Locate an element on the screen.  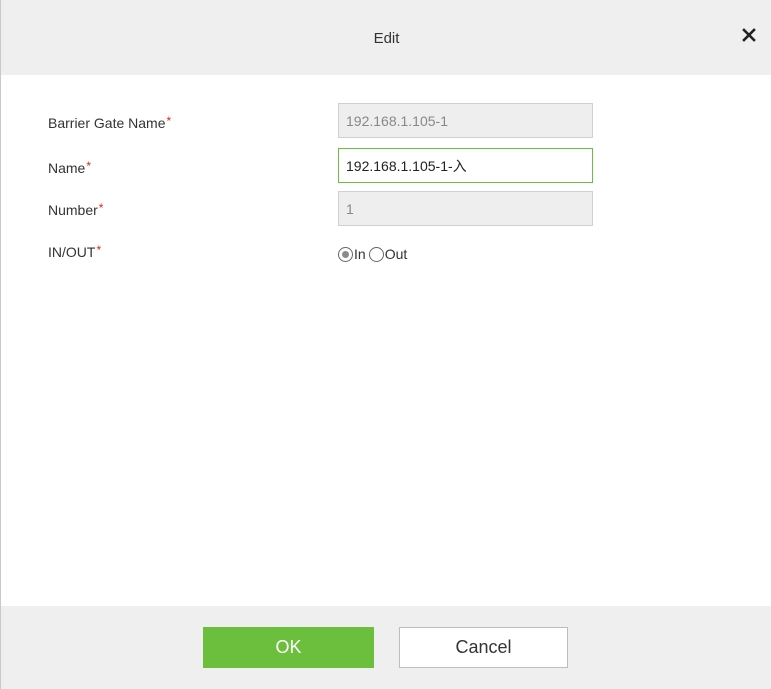
in-out-radio-group: In Out is located at coordinates (372, 254).